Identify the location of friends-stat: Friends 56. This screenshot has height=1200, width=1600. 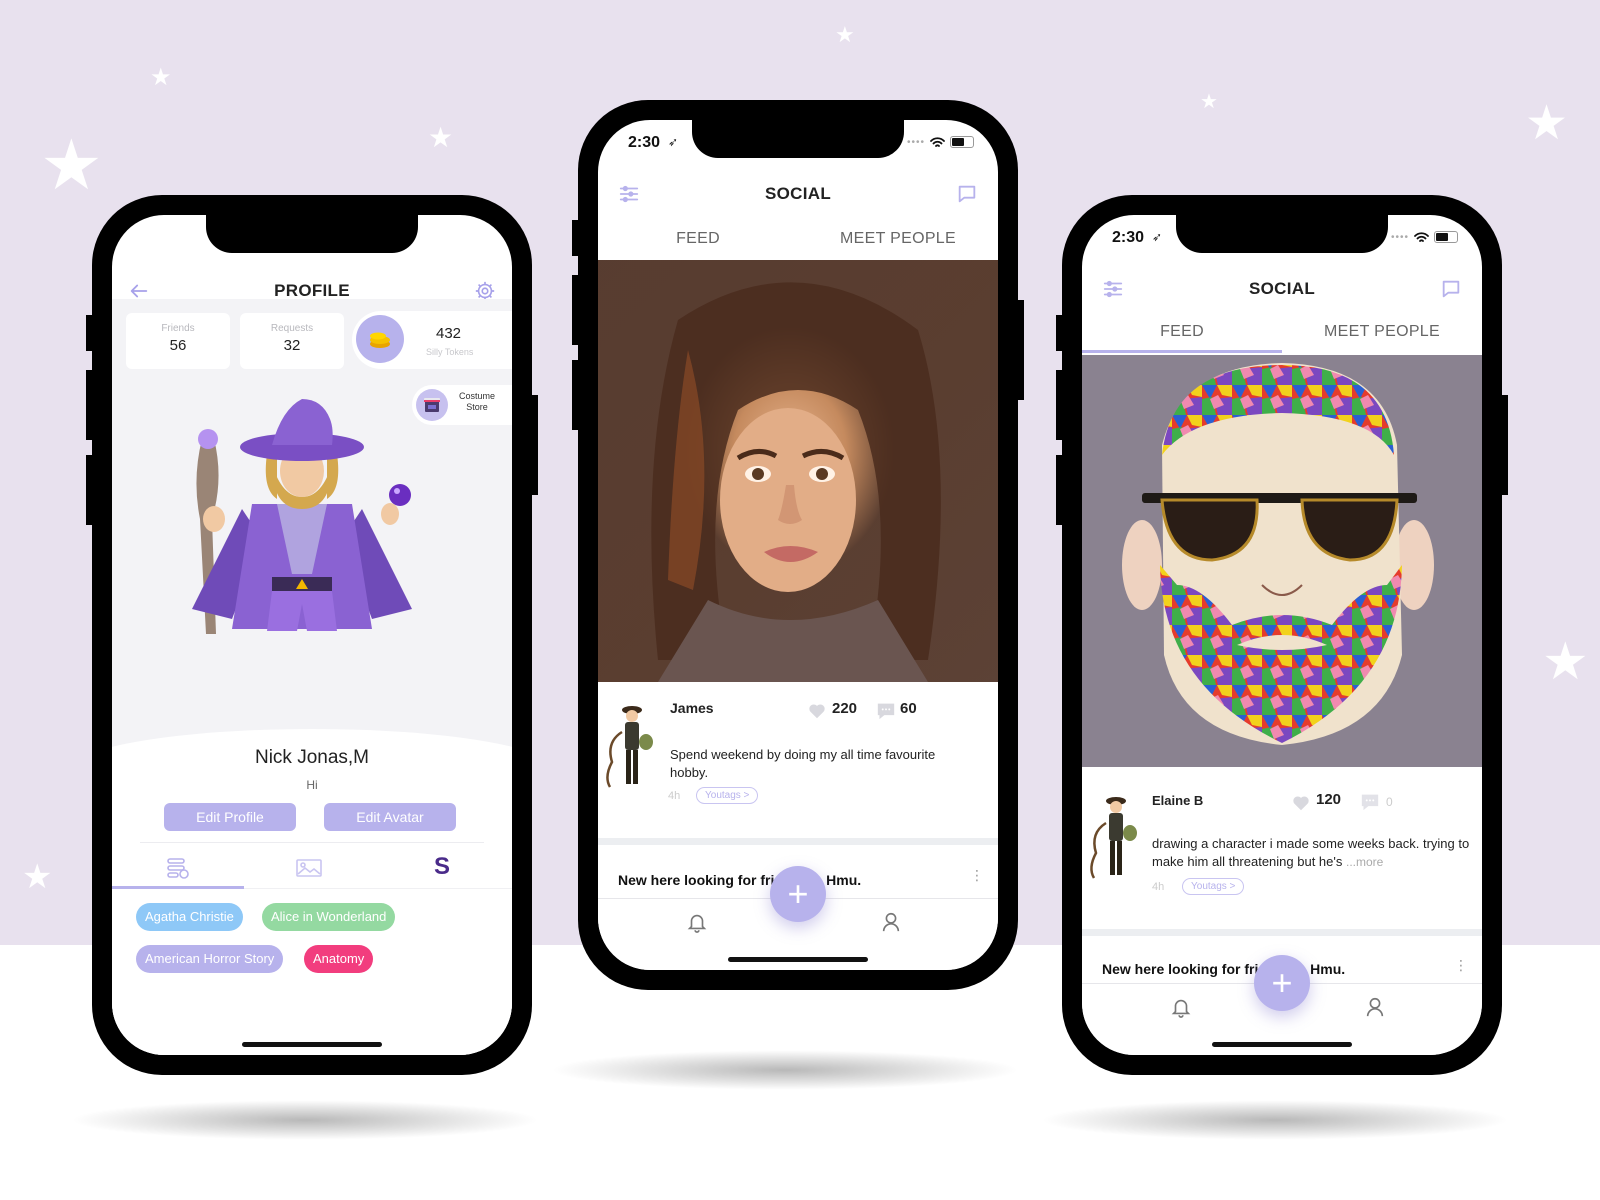
(178, 341).